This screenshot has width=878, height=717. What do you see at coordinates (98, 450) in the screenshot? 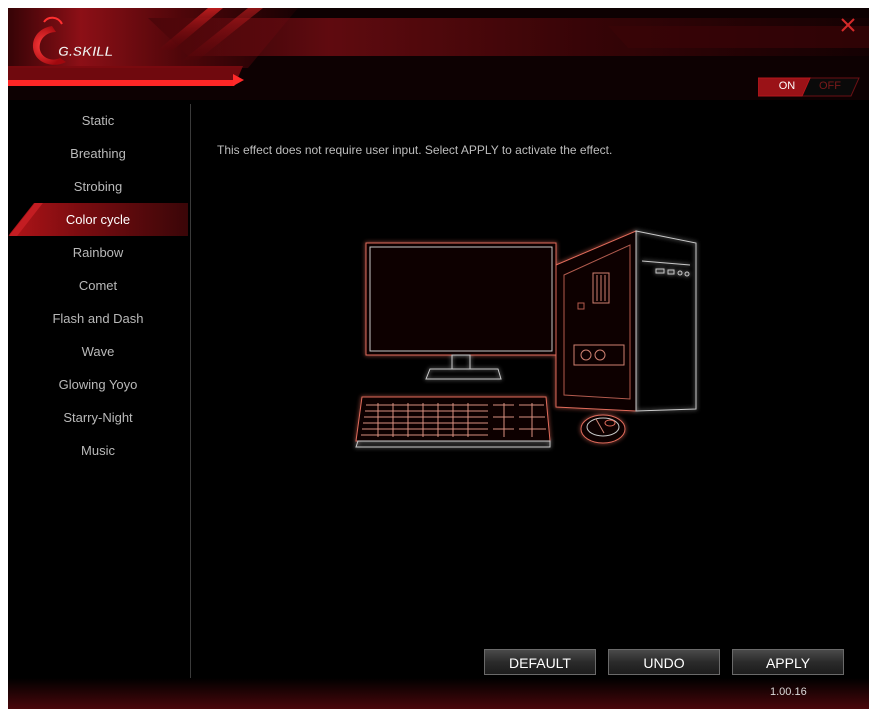
I see `sidebar-item-music: Music` at bounding box center [98, 450].